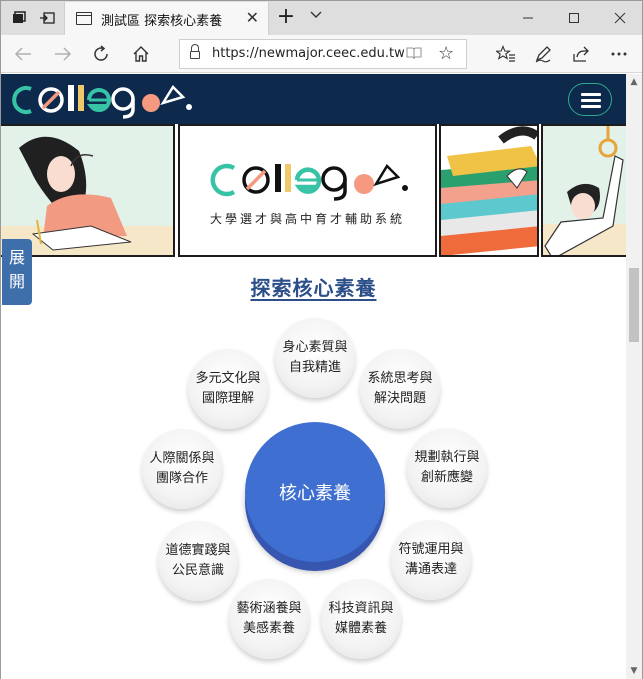 The height and width of the screenshot is (679, 643). Describe the element at coordinates (181, 478) in the screenshot. I see `competency-line2: 團隊合作` at that location.